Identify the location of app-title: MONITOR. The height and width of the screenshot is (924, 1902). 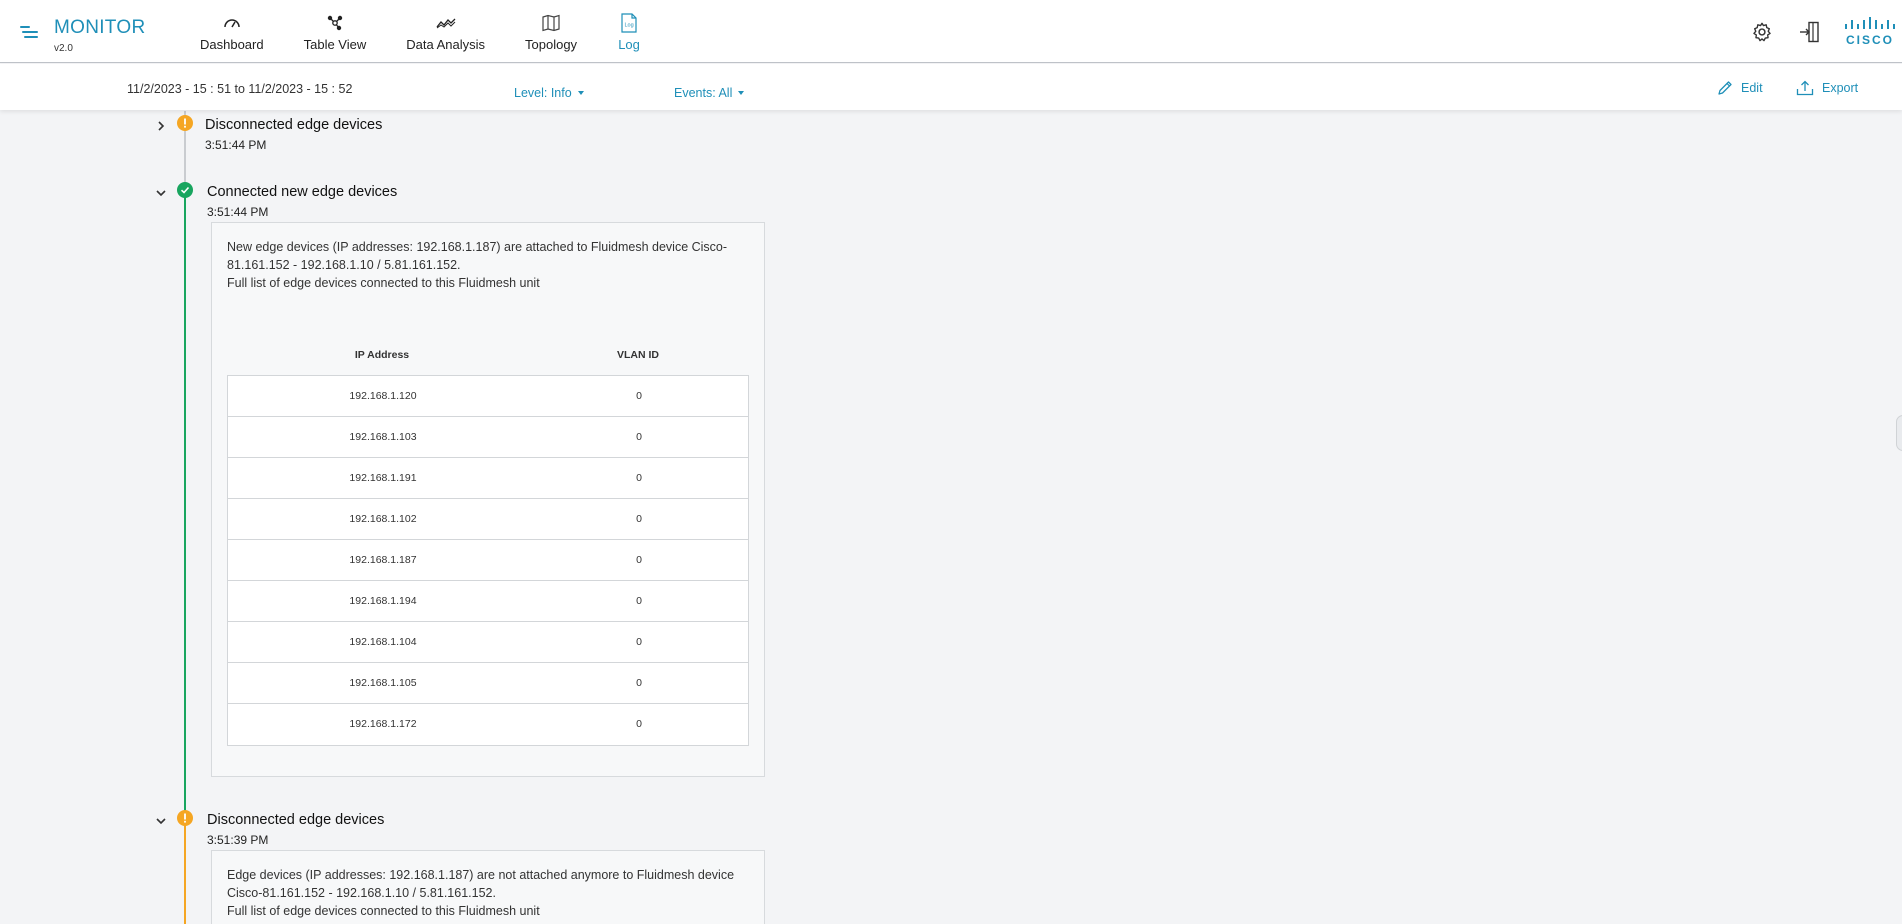
(100, 27).